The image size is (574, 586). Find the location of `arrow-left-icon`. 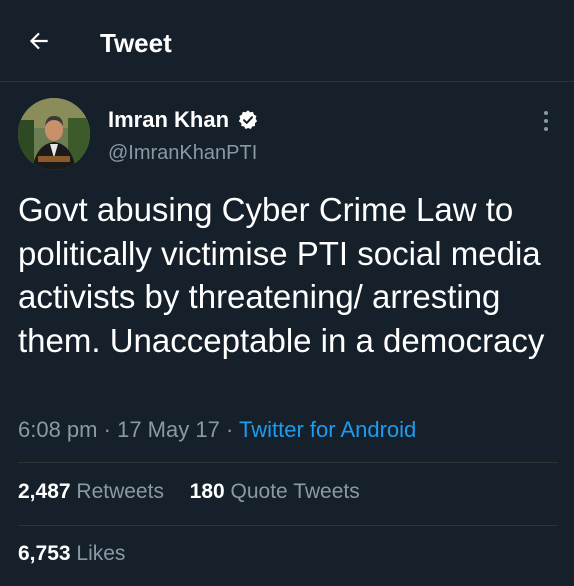

arrow-left-icon is located at coordinates (38, 41).